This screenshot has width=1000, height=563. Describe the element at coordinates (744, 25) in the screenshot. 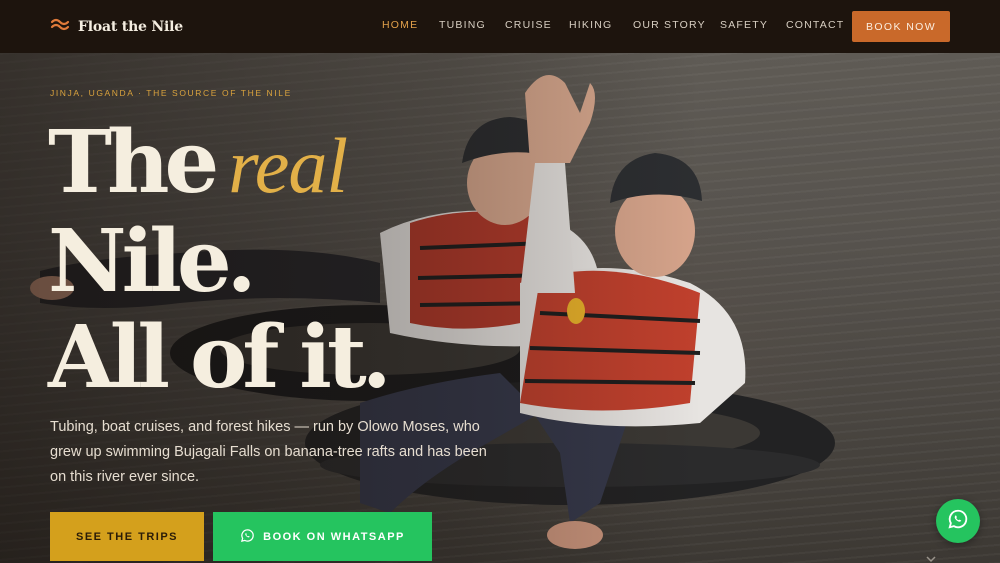

I see `nav-item-safety: SAFETY` at that location.